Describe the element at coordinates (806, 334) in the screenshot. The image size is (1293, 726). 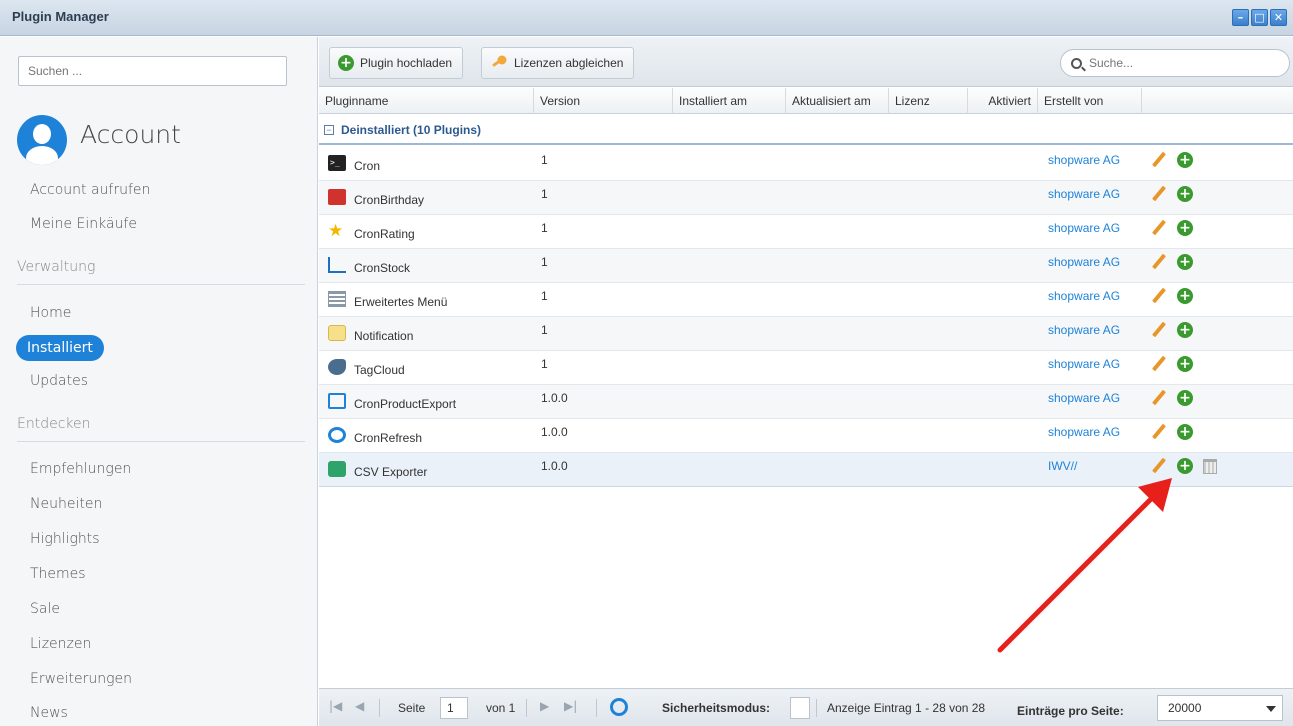
I see `table-row: Notification 1 shopware AG +` at that location.